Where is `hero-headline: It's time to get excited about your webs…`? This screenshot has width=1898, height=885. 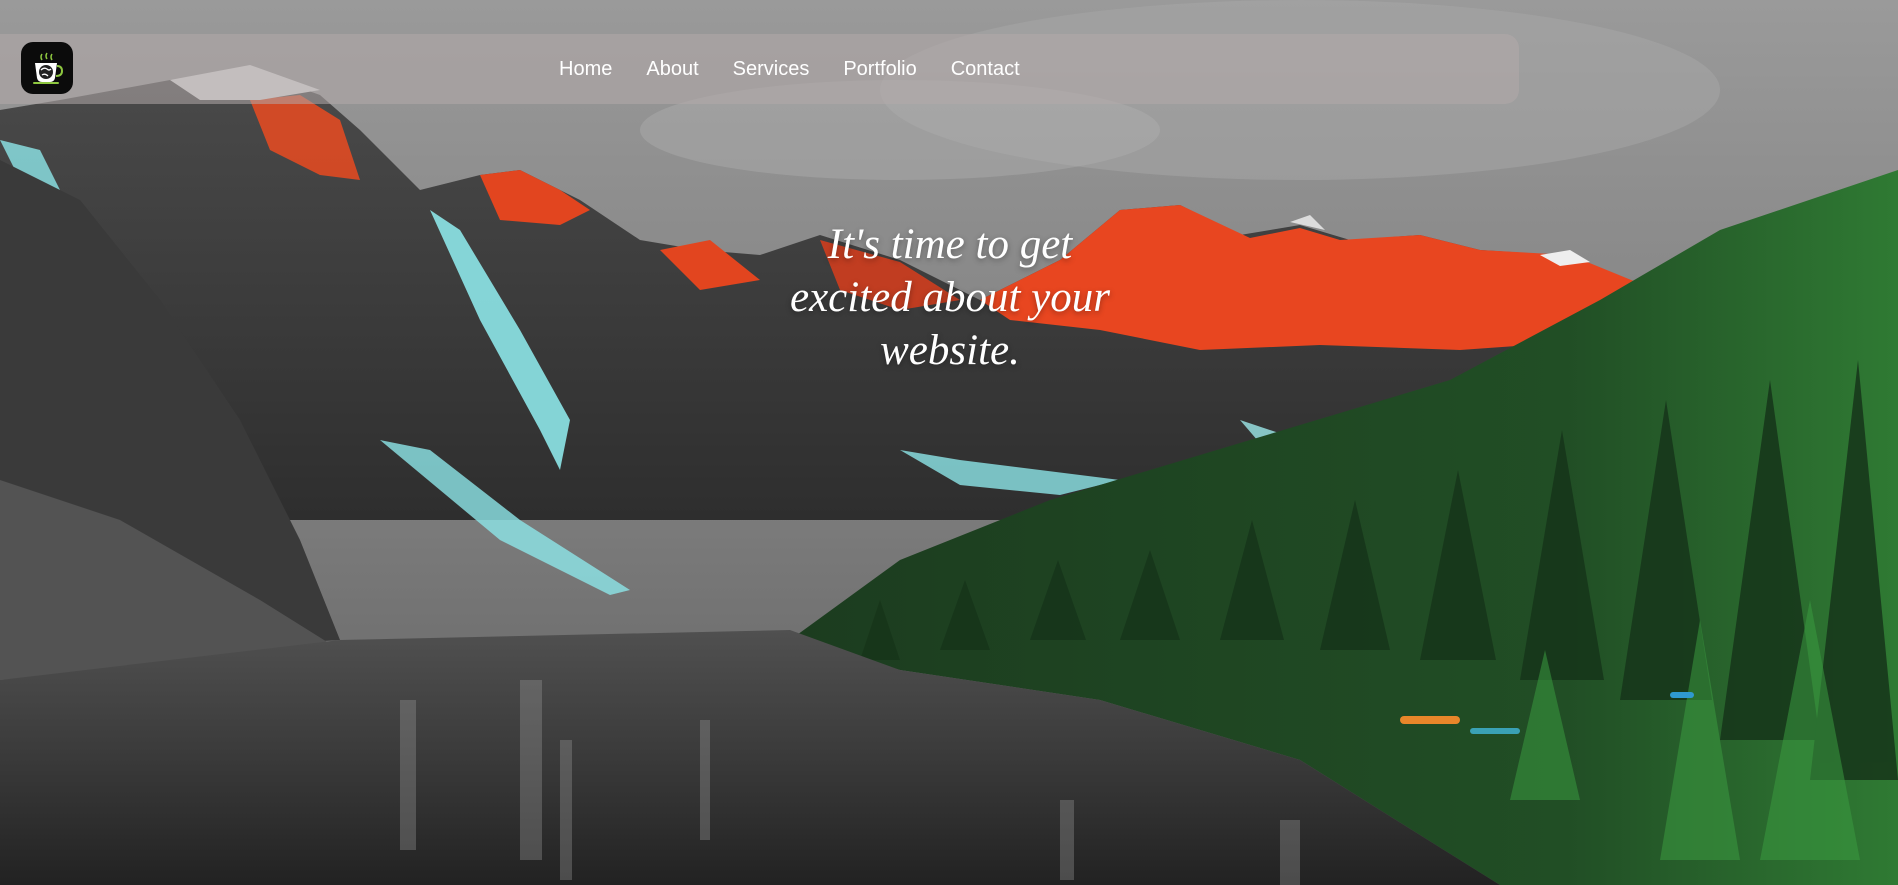
hero-headline: It's time to get excited about your webs… is located at coordinates (950, 297).